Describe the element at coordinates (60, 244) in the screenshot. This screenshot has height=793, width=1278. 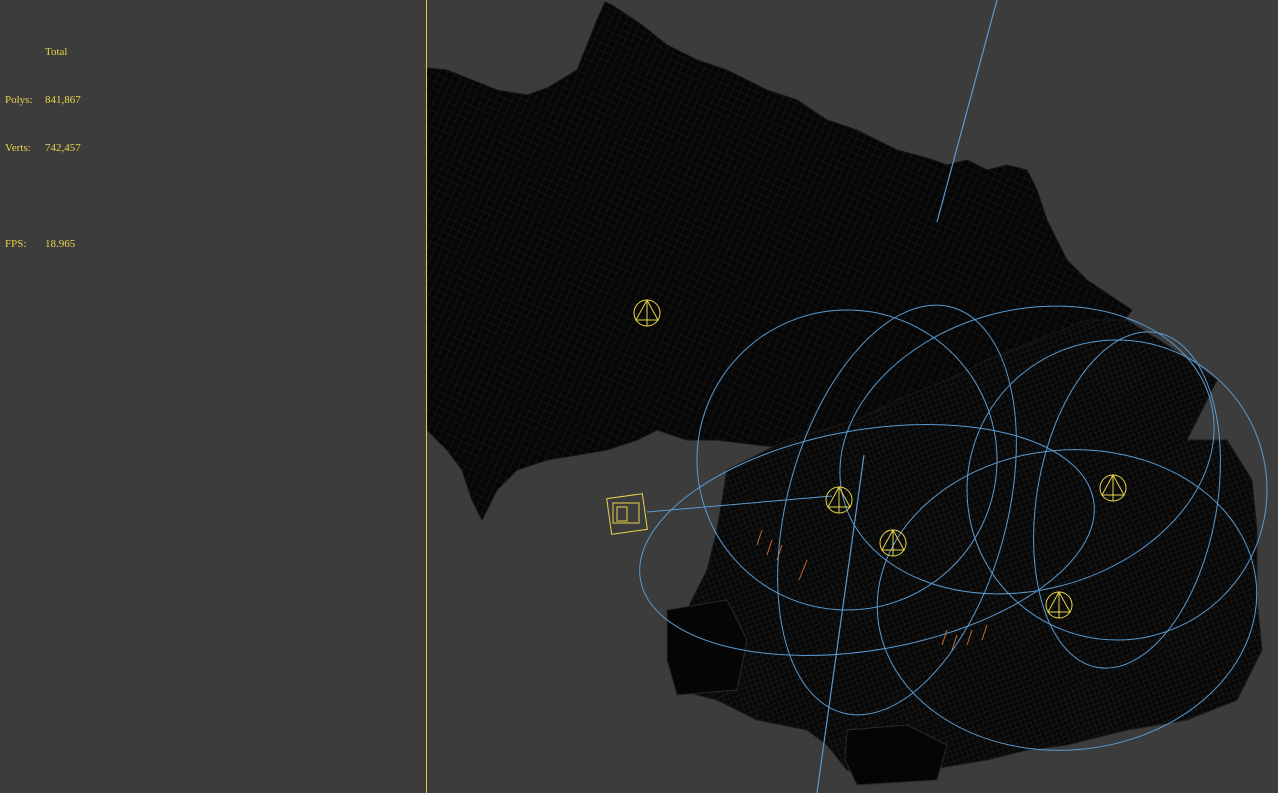
I see `fps-value: 18.965` at that location.